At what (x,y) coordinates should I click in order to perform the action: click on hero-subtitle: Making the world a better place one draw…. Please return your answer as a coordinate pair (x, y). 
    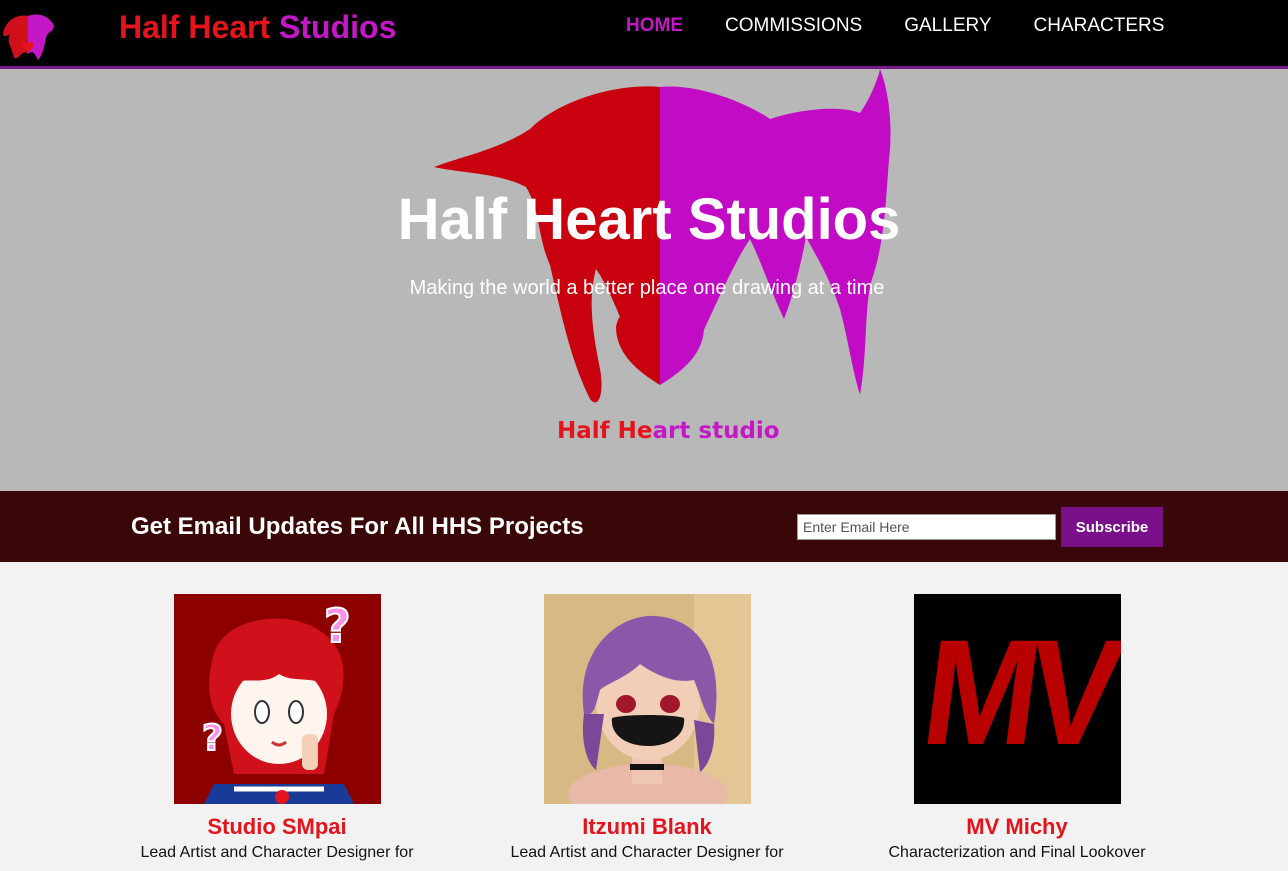
    Looking at the image, I should click on (647, 288).